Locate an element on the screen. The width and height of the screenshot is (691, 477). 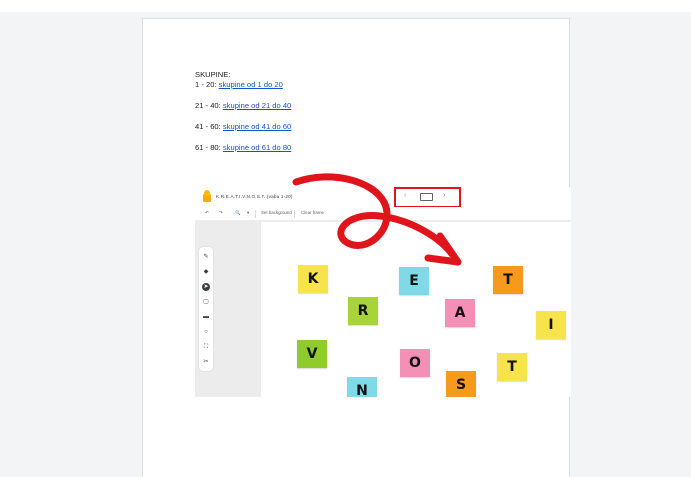
chevron-down-icon: ▾ is located at coordinates (248, 213).